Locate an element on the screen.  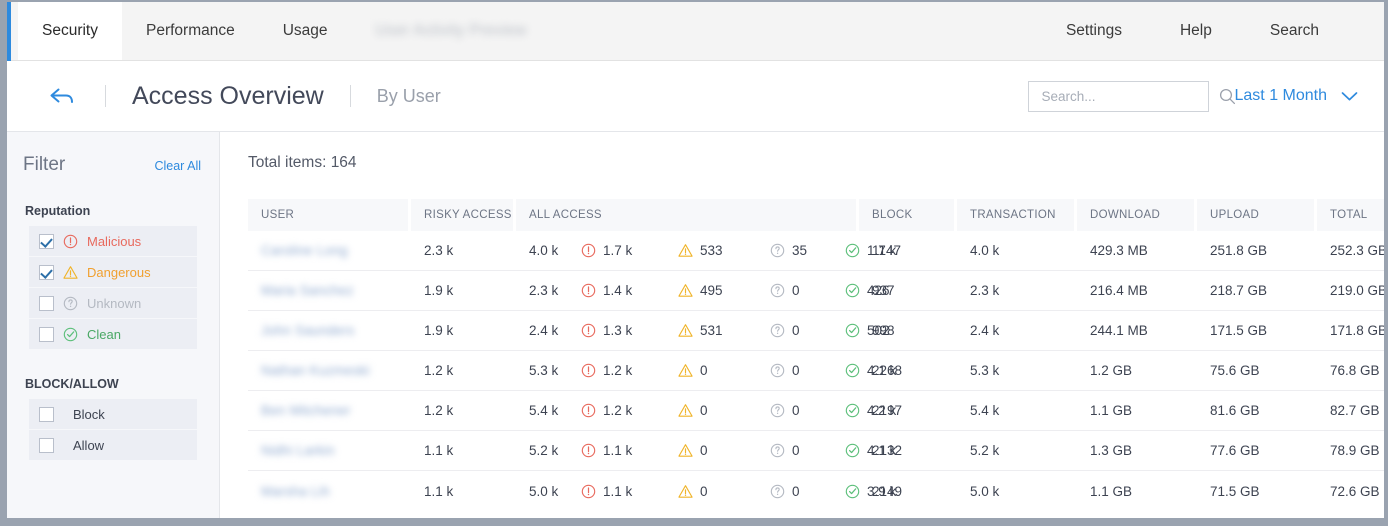
all-access-breakdown: 5.2 k 1.1 k 0 0 4.1 k is located at coordinates (712, 450).